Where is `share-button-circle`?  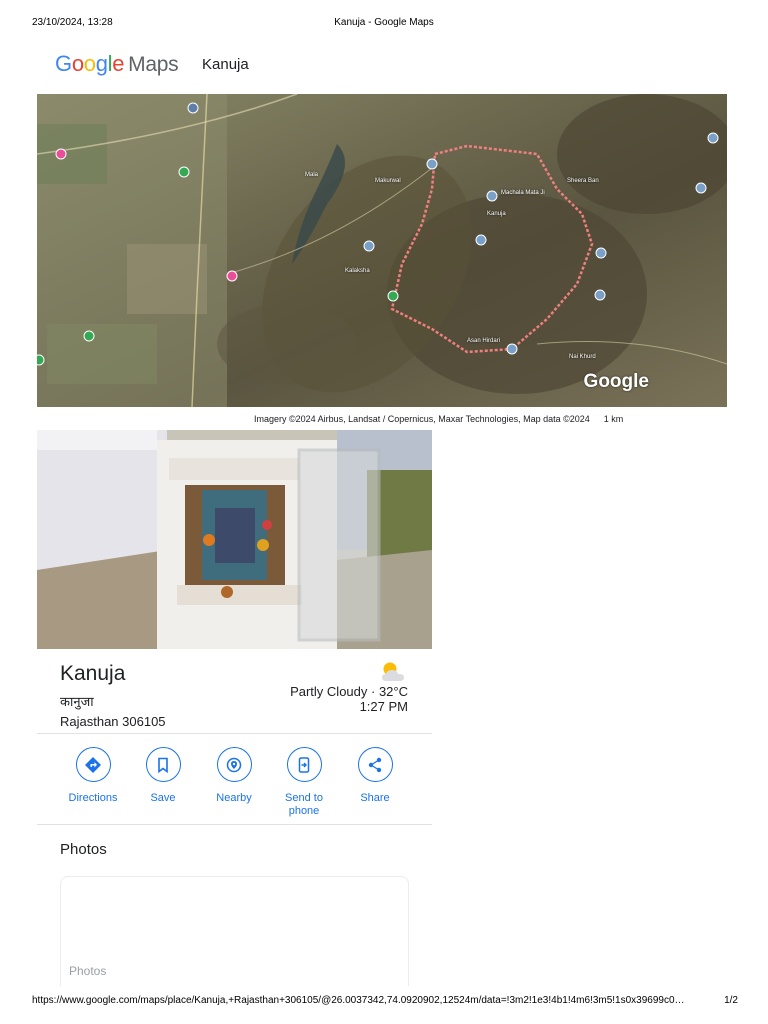
share-button-circle is located at coordinates (375, 764).